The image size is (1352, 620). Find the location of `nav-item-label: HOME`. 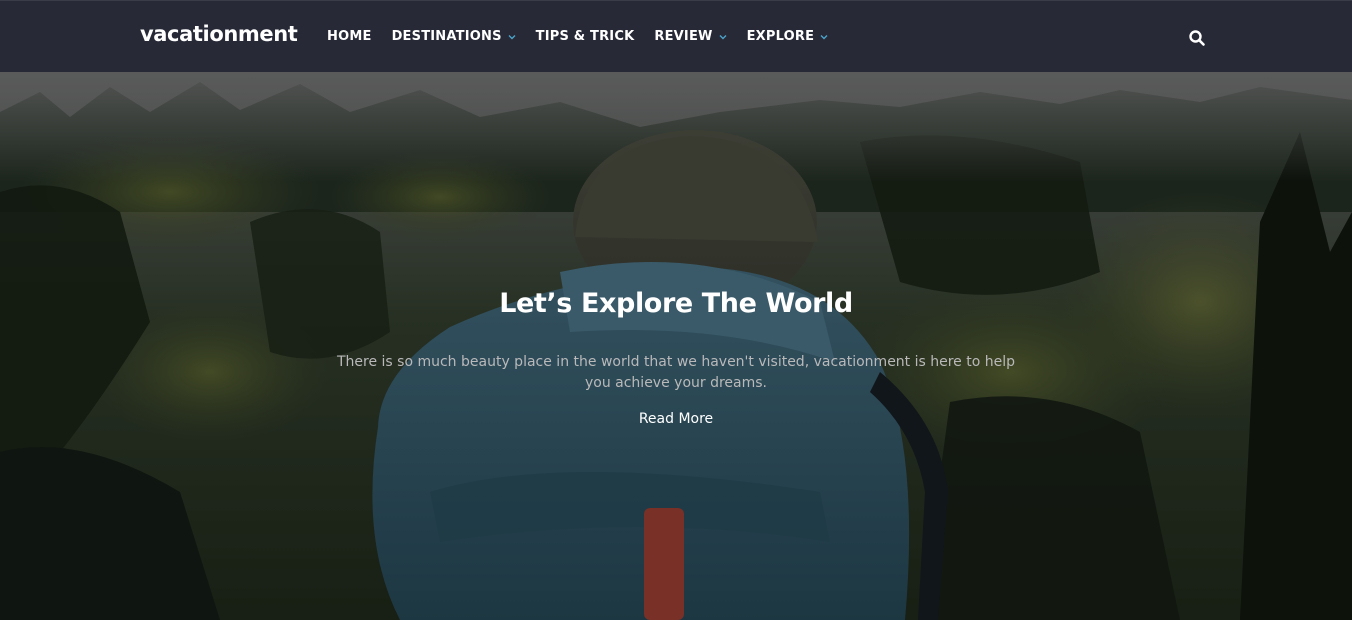

nav-item-label: HOME is located at coordinates (349, 36).